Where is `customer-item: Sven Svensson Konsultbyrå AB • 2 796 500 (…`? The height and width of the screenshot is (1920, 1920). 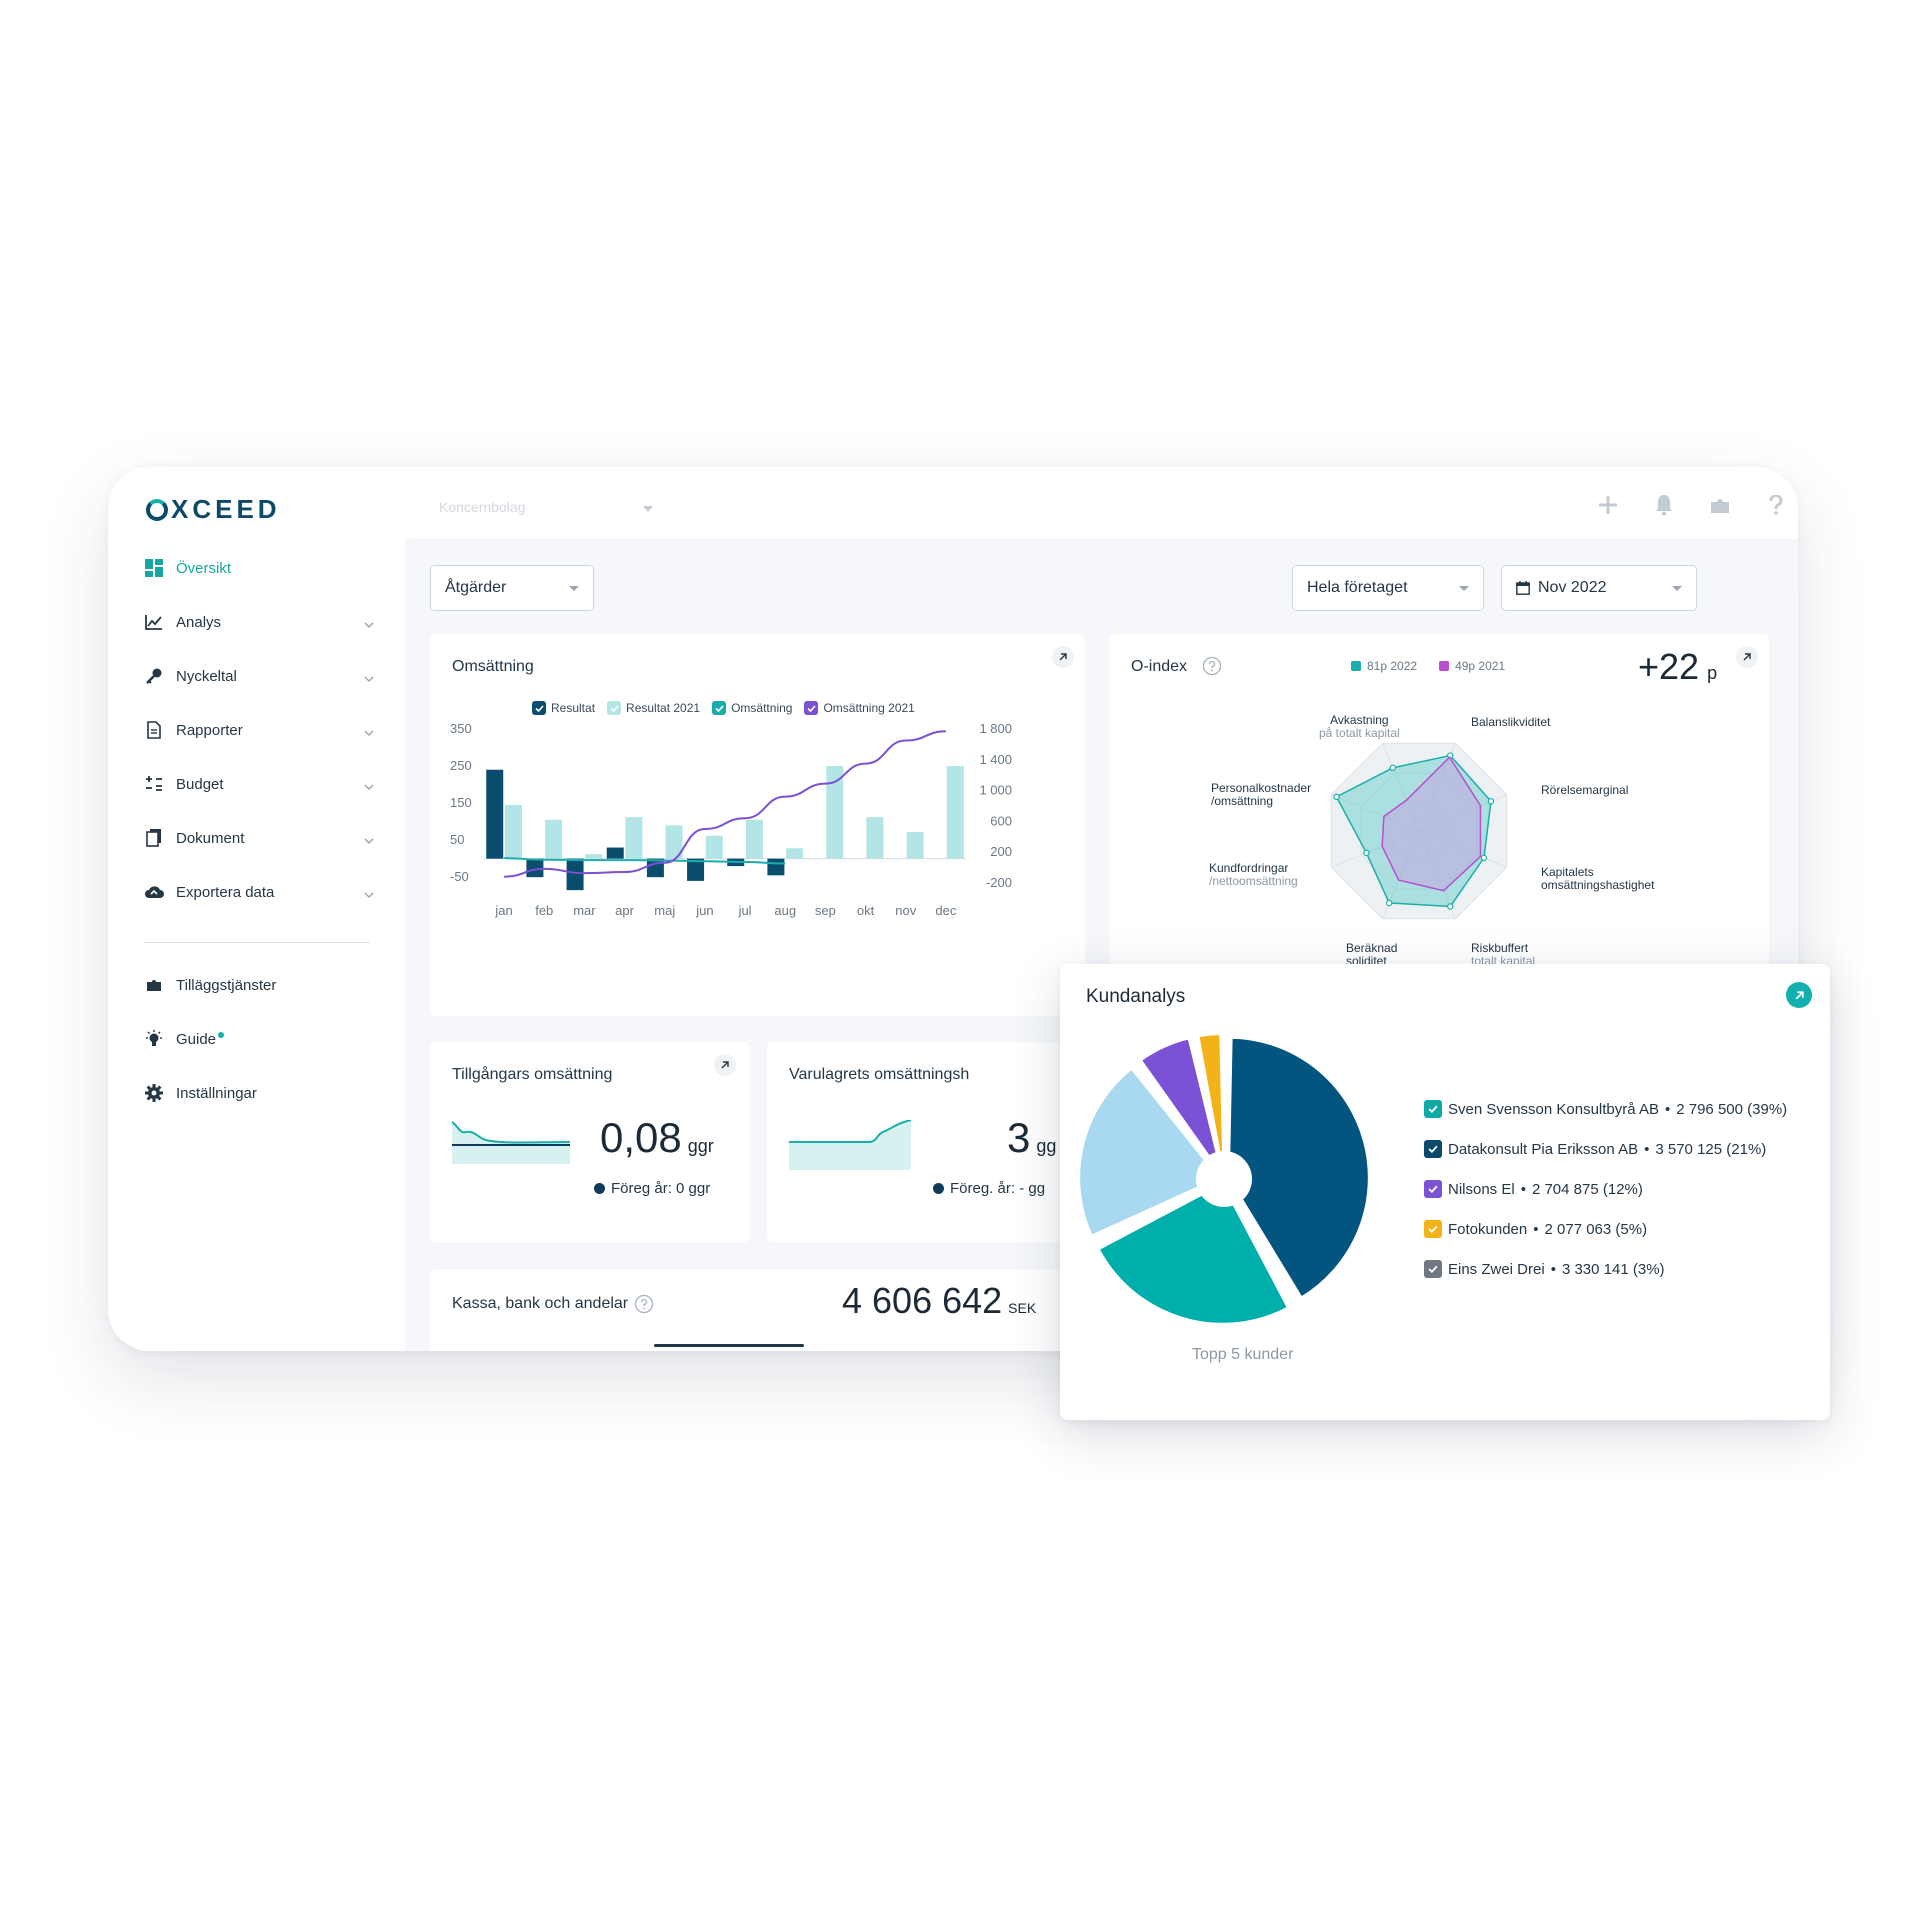
customer-item: Sven Svensson Konsultbyrå AB • 2 796 500 (… is located at coordinates (1605, 1109).